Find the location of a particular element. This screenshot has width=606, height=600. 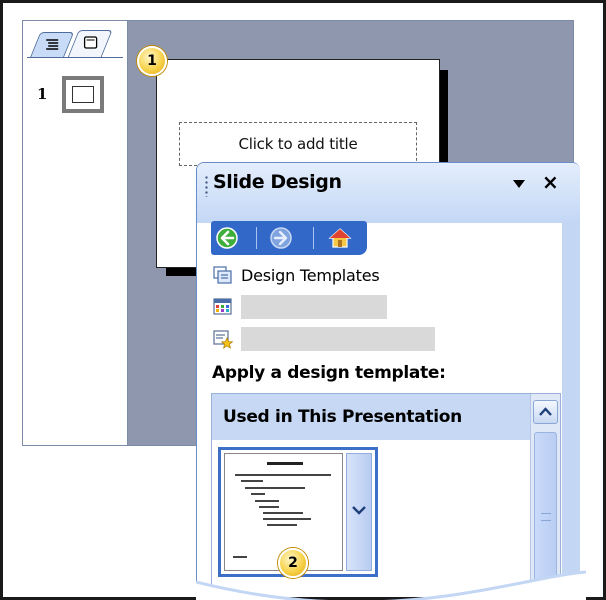

slide-thumbnail-inner is located at coordinates (83, 94).